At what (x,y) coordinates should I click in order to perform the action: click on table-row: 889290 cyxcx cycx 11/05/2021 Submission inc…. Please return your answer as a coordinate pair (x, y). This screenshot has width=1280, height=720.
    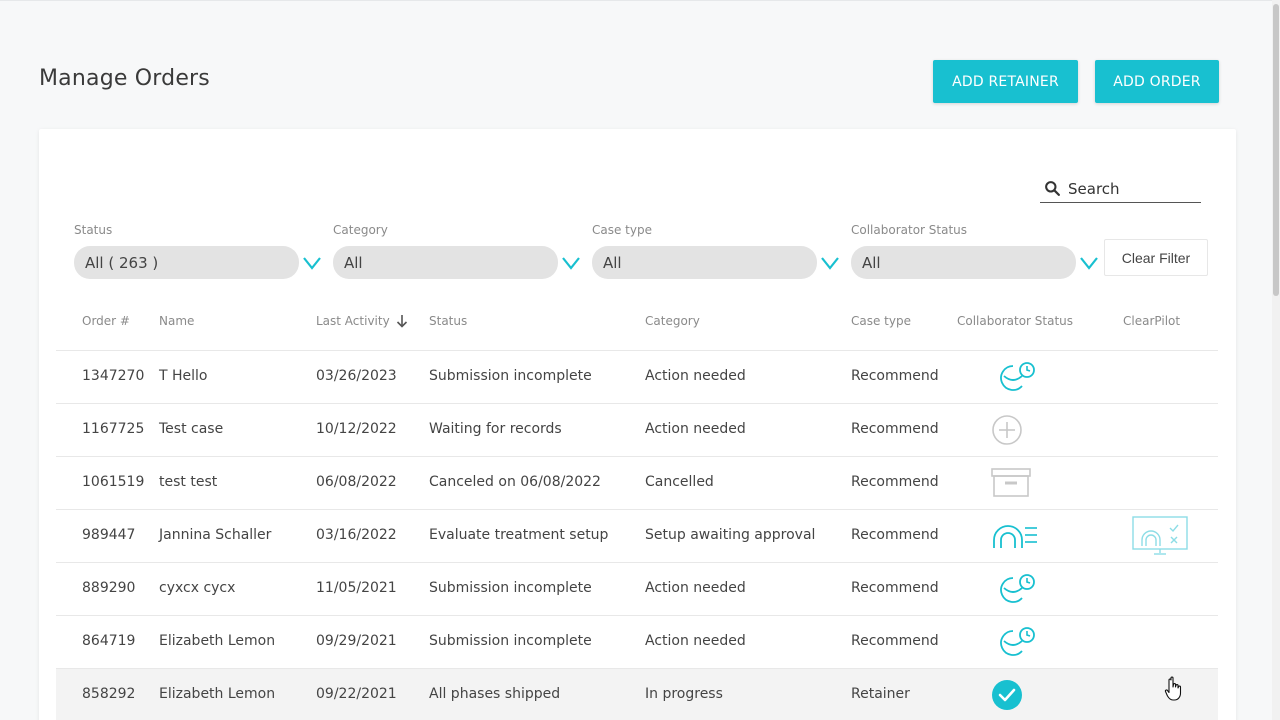
    Looking at the image, I should click on (637, 589).